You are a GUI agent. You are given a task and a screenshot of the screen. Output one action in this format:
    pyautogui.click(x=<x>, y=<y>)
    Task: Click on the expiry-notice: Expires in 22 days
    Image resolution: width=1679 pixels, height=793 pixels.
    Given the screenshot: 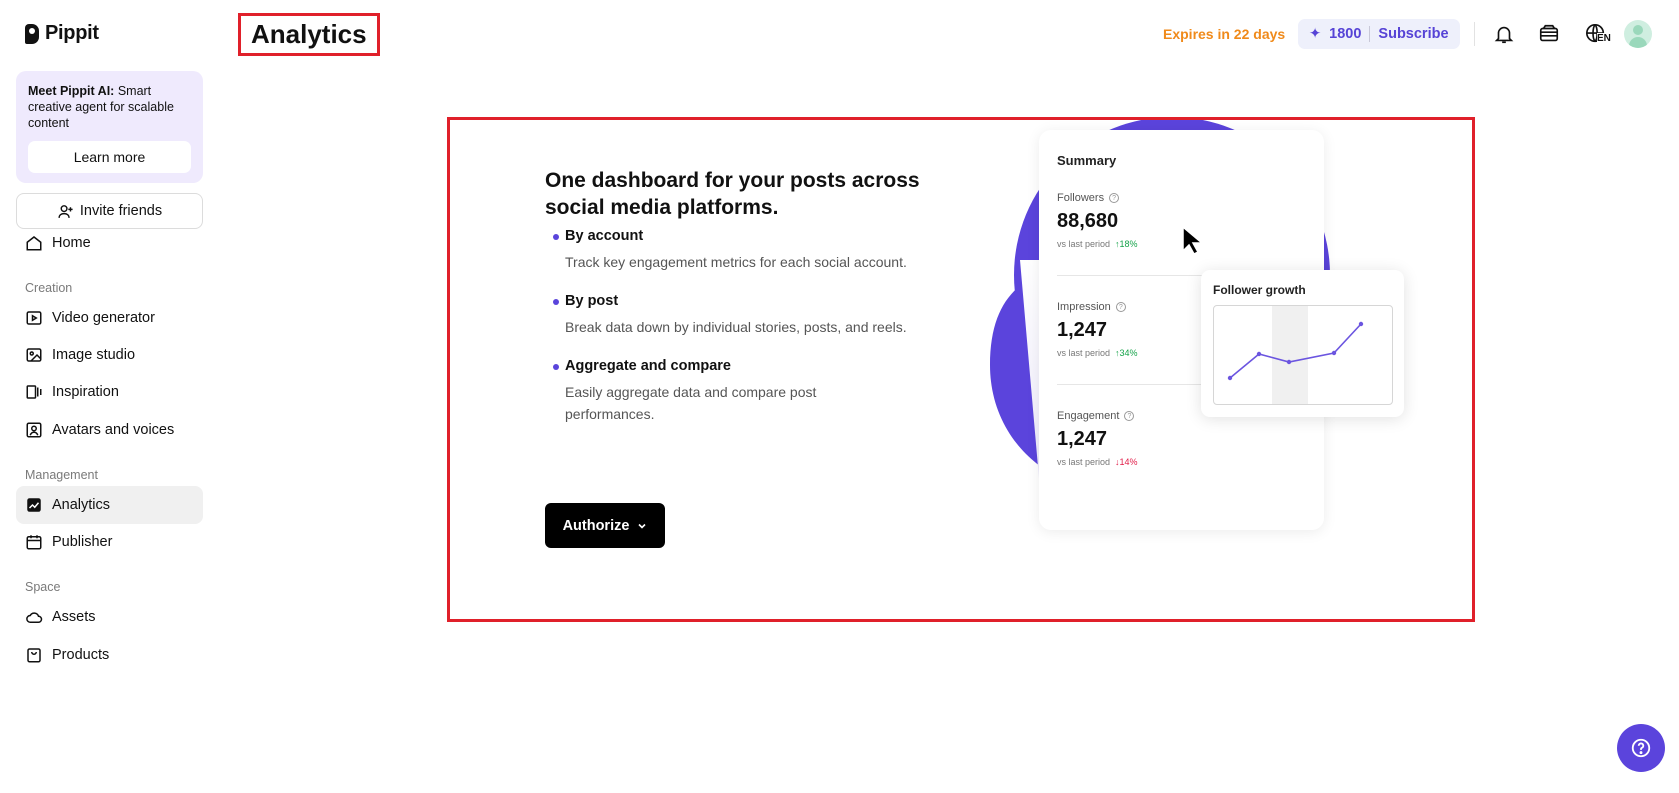 What is the action you would take?
    pyautogui.click(x=1224, y=34)
    